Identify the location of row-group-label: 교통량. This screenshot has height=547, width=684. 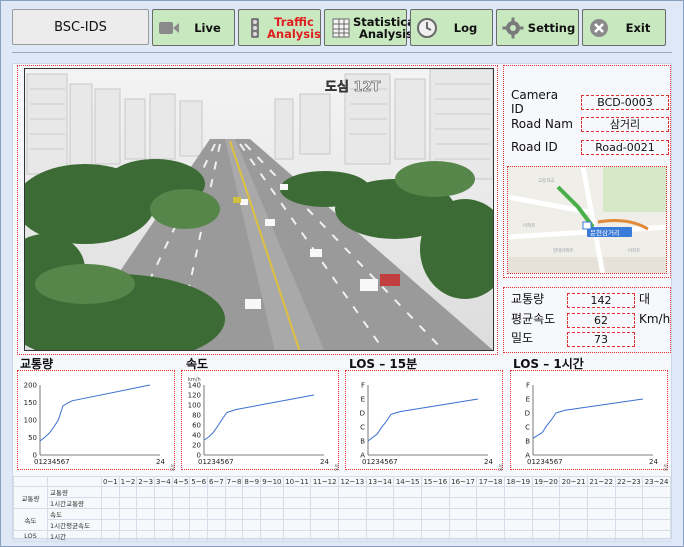
(30, 497).